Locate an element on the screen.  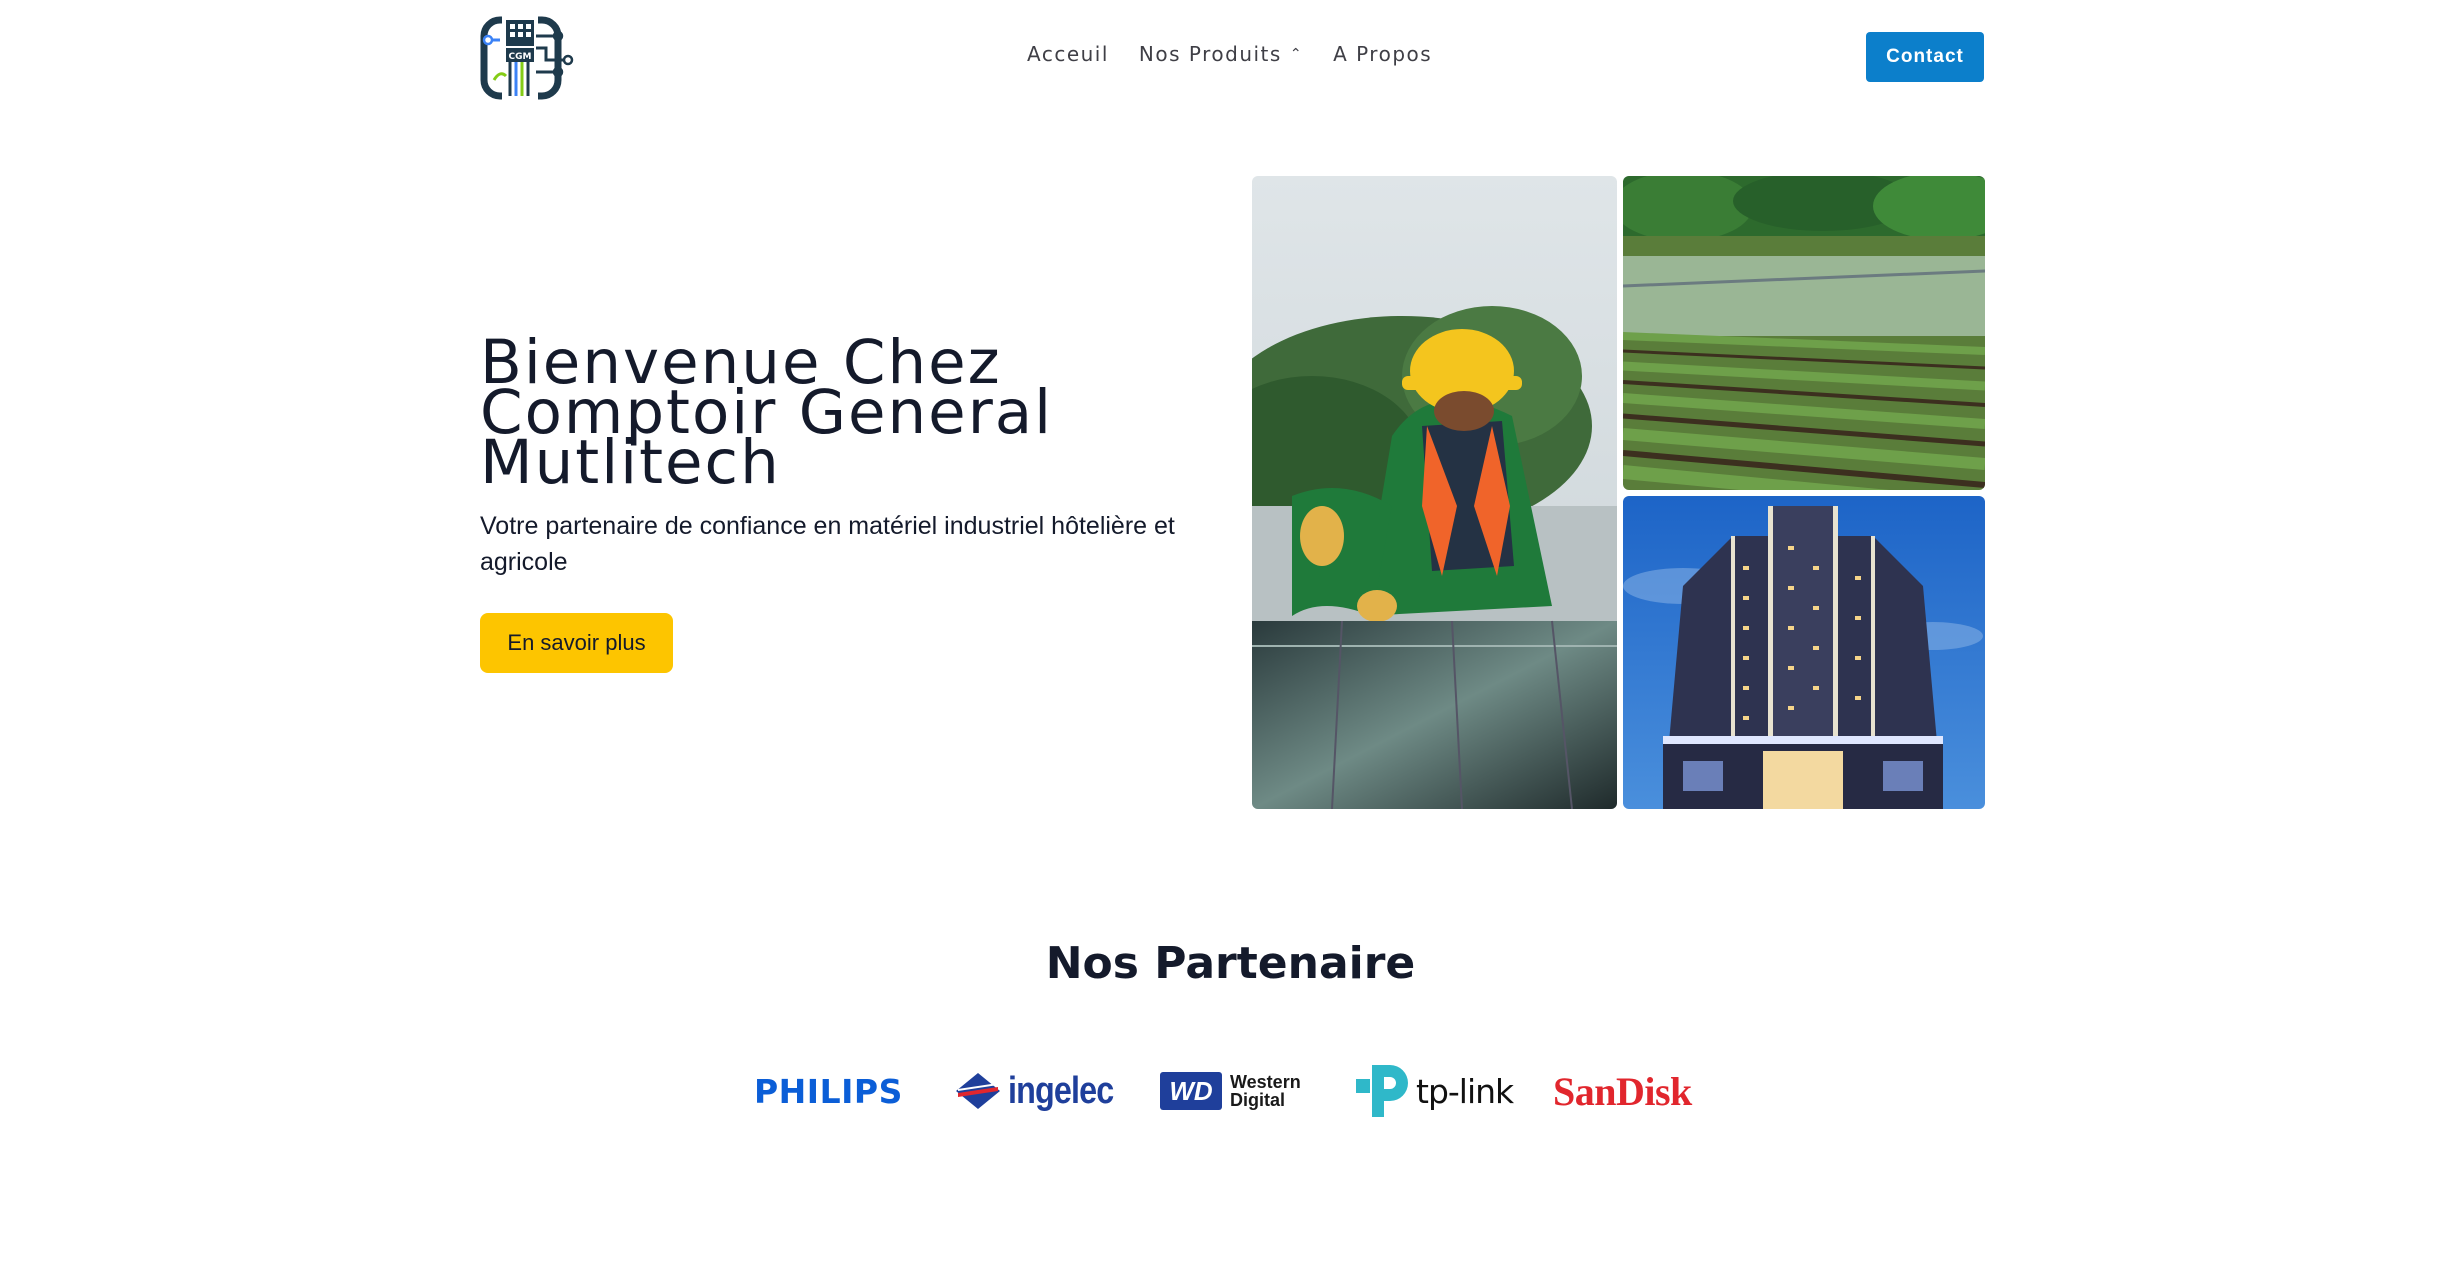
main-nav: Acceuil Nos Produits ⌃ A Propos is located at coordinates (1229, 54).